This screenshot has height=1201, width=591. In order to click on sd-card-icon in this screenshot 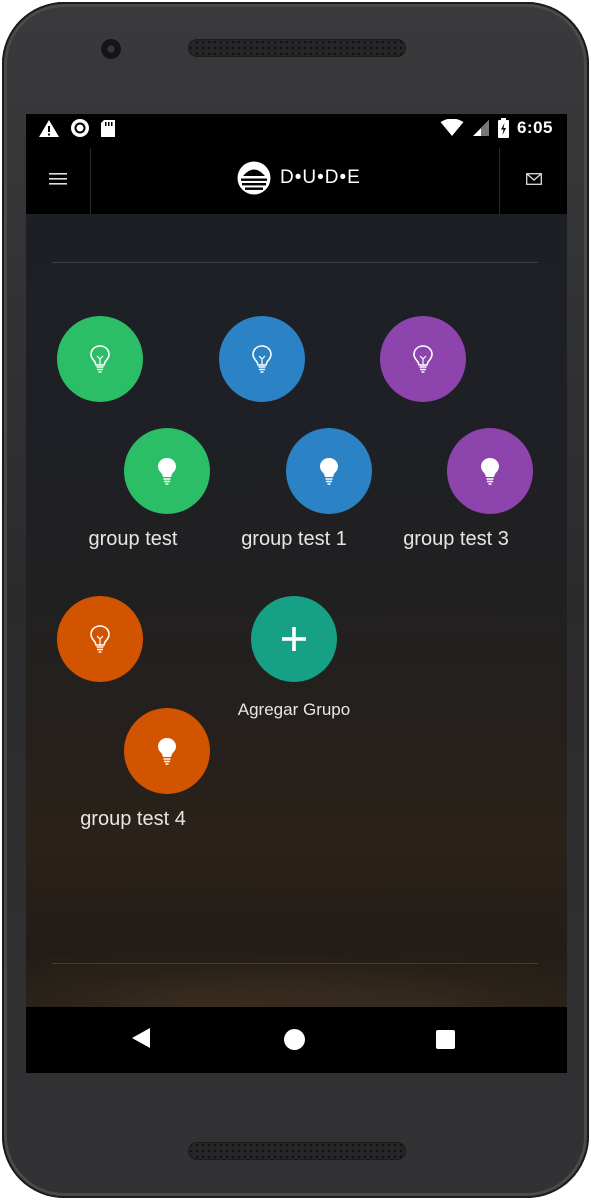, I will do `click(108, 128)`.